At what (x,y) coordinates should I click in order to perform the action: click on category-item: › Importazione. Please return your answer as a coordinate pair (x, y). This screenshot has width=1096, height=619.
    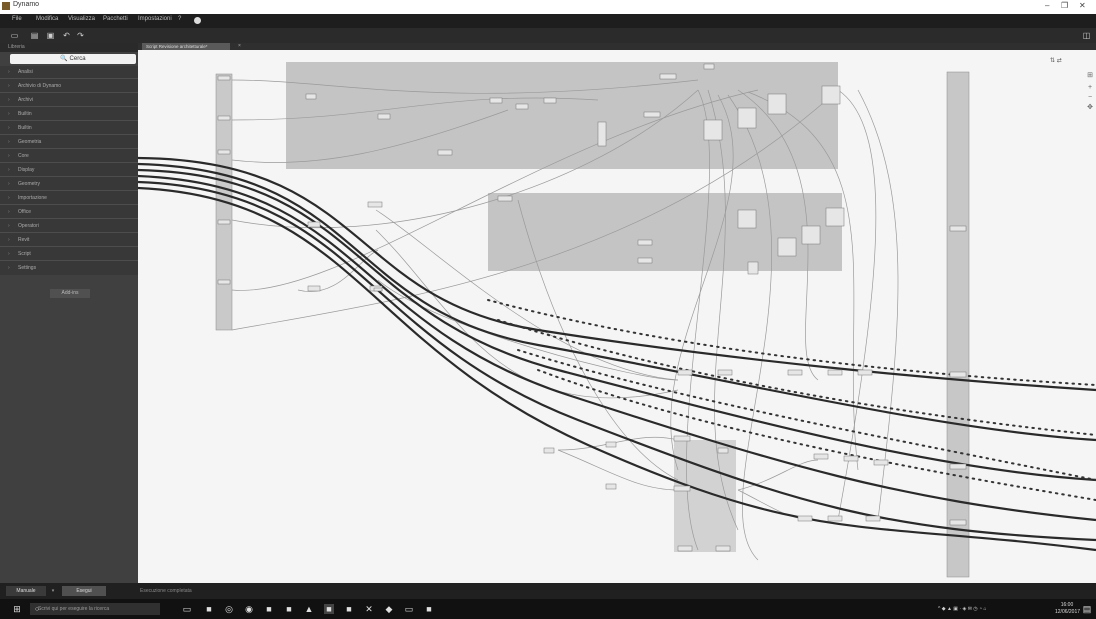
    Looking at the image, I should click on (69, 198).